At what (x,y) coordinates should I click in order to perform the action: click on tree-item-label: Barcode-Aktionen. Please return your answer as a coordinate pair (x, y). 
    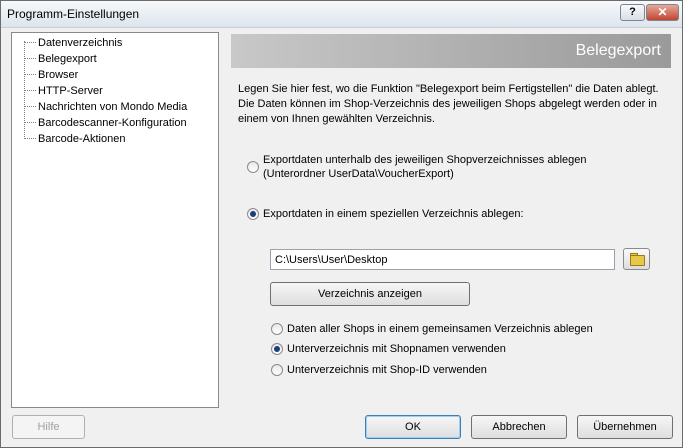
    Looking at the image, I should click on (82, 139).